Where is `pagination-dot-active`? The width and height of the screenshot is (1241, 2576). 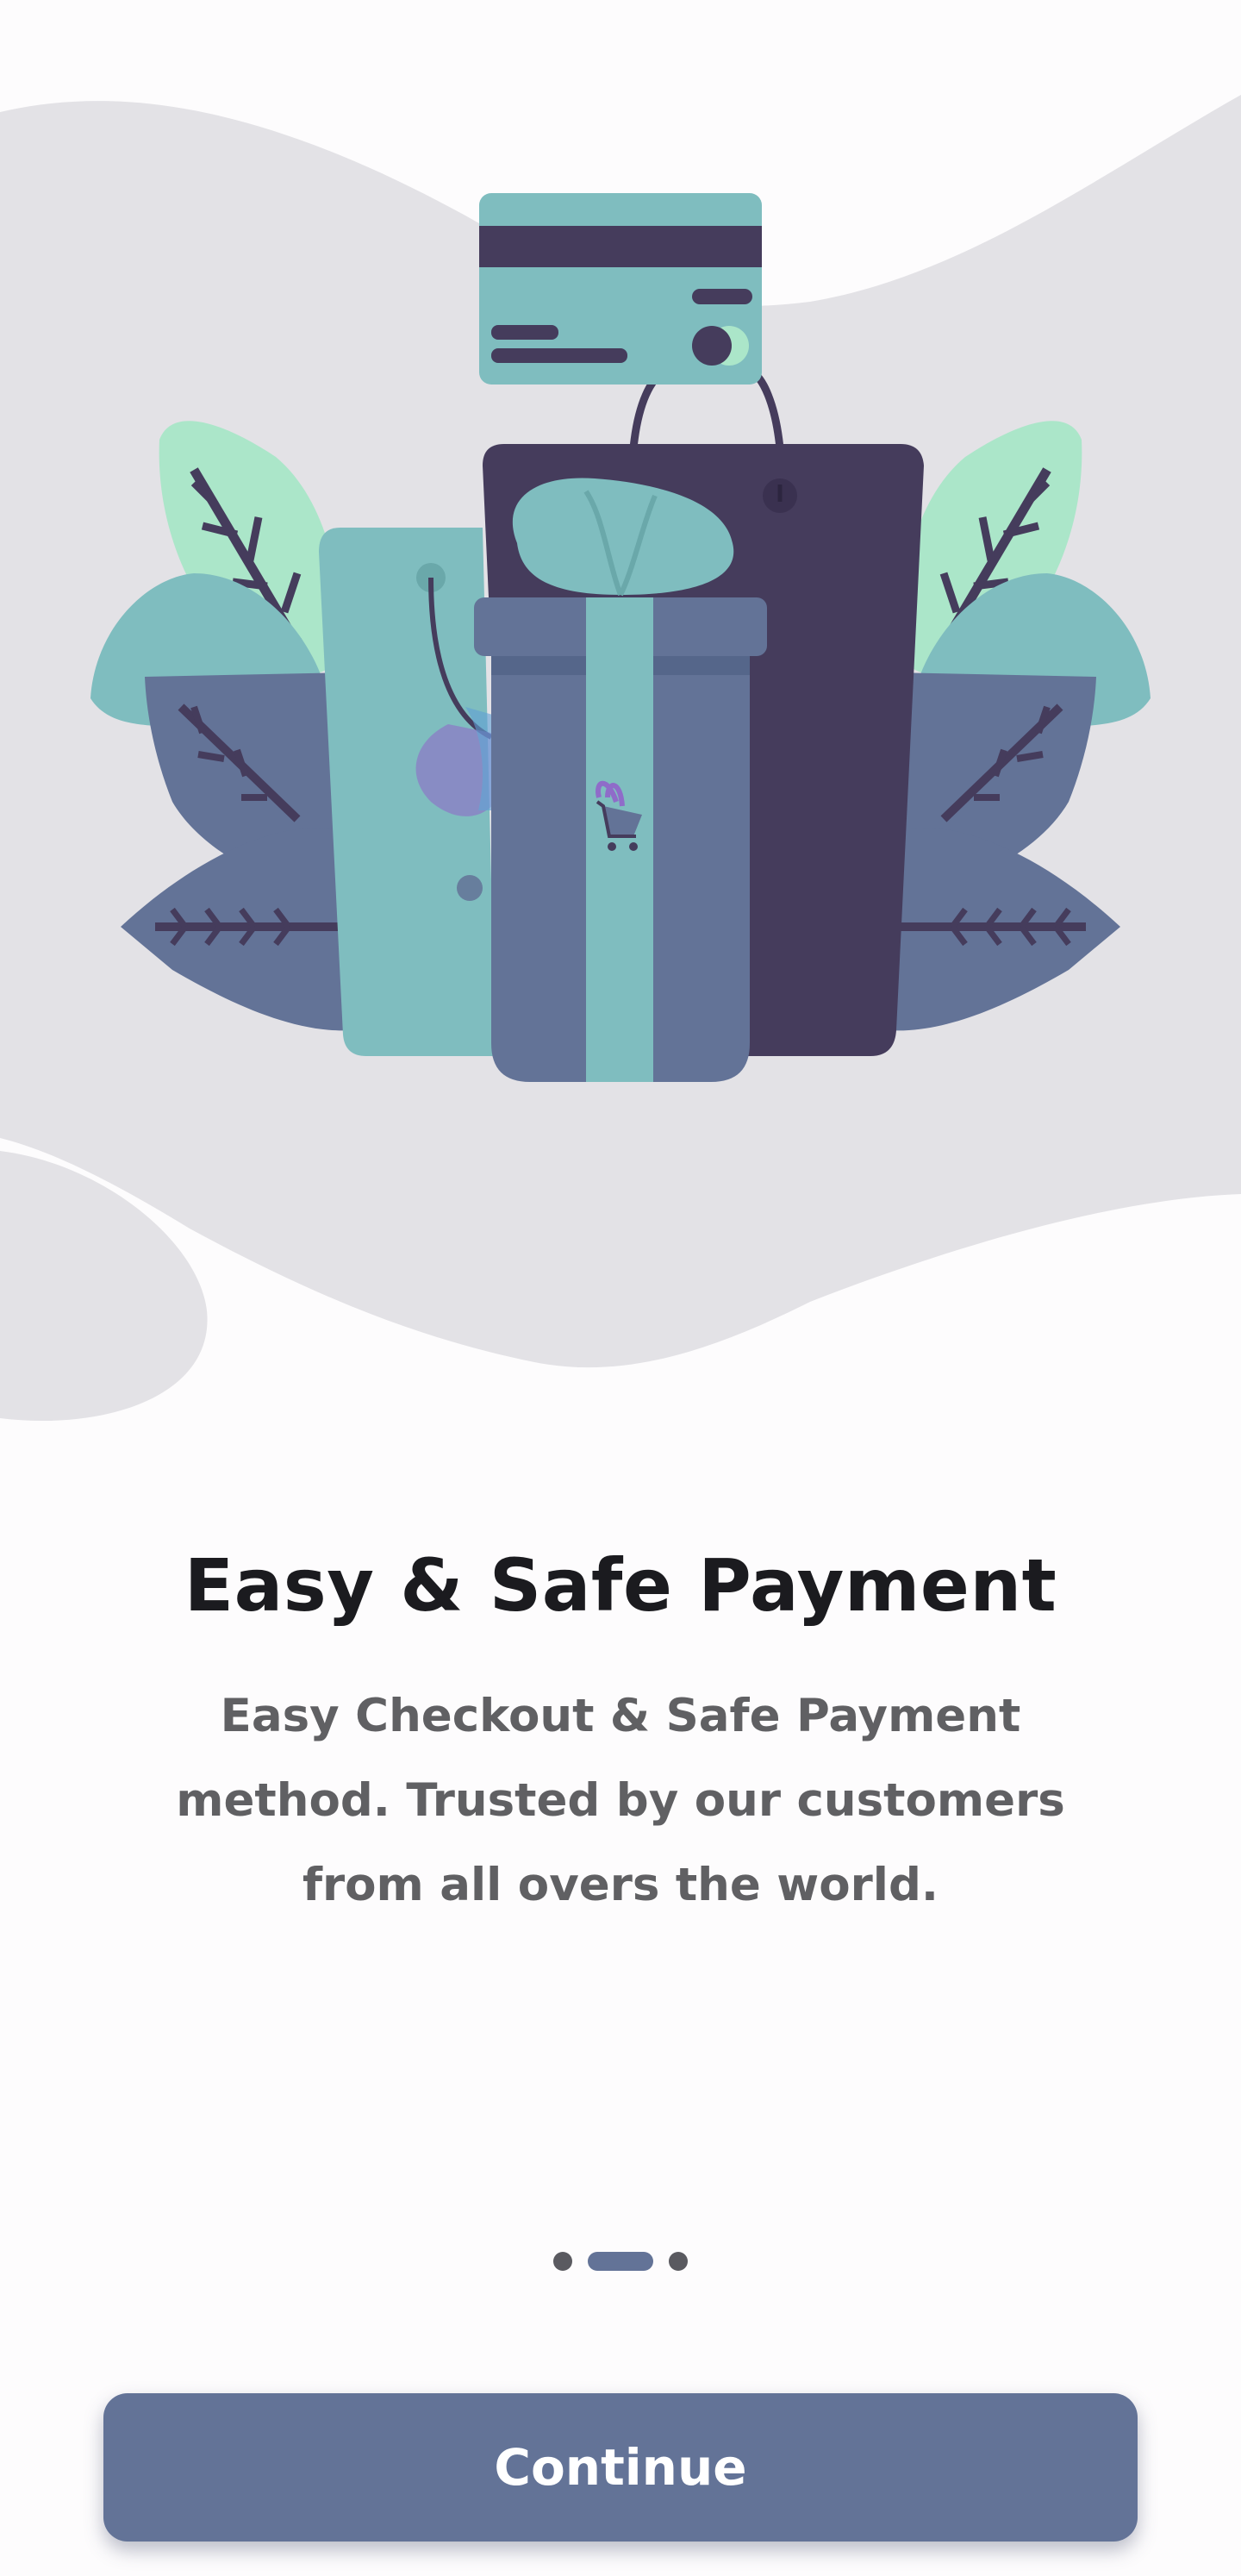 pagination-dot-active is located at coordinates (620, 2262).